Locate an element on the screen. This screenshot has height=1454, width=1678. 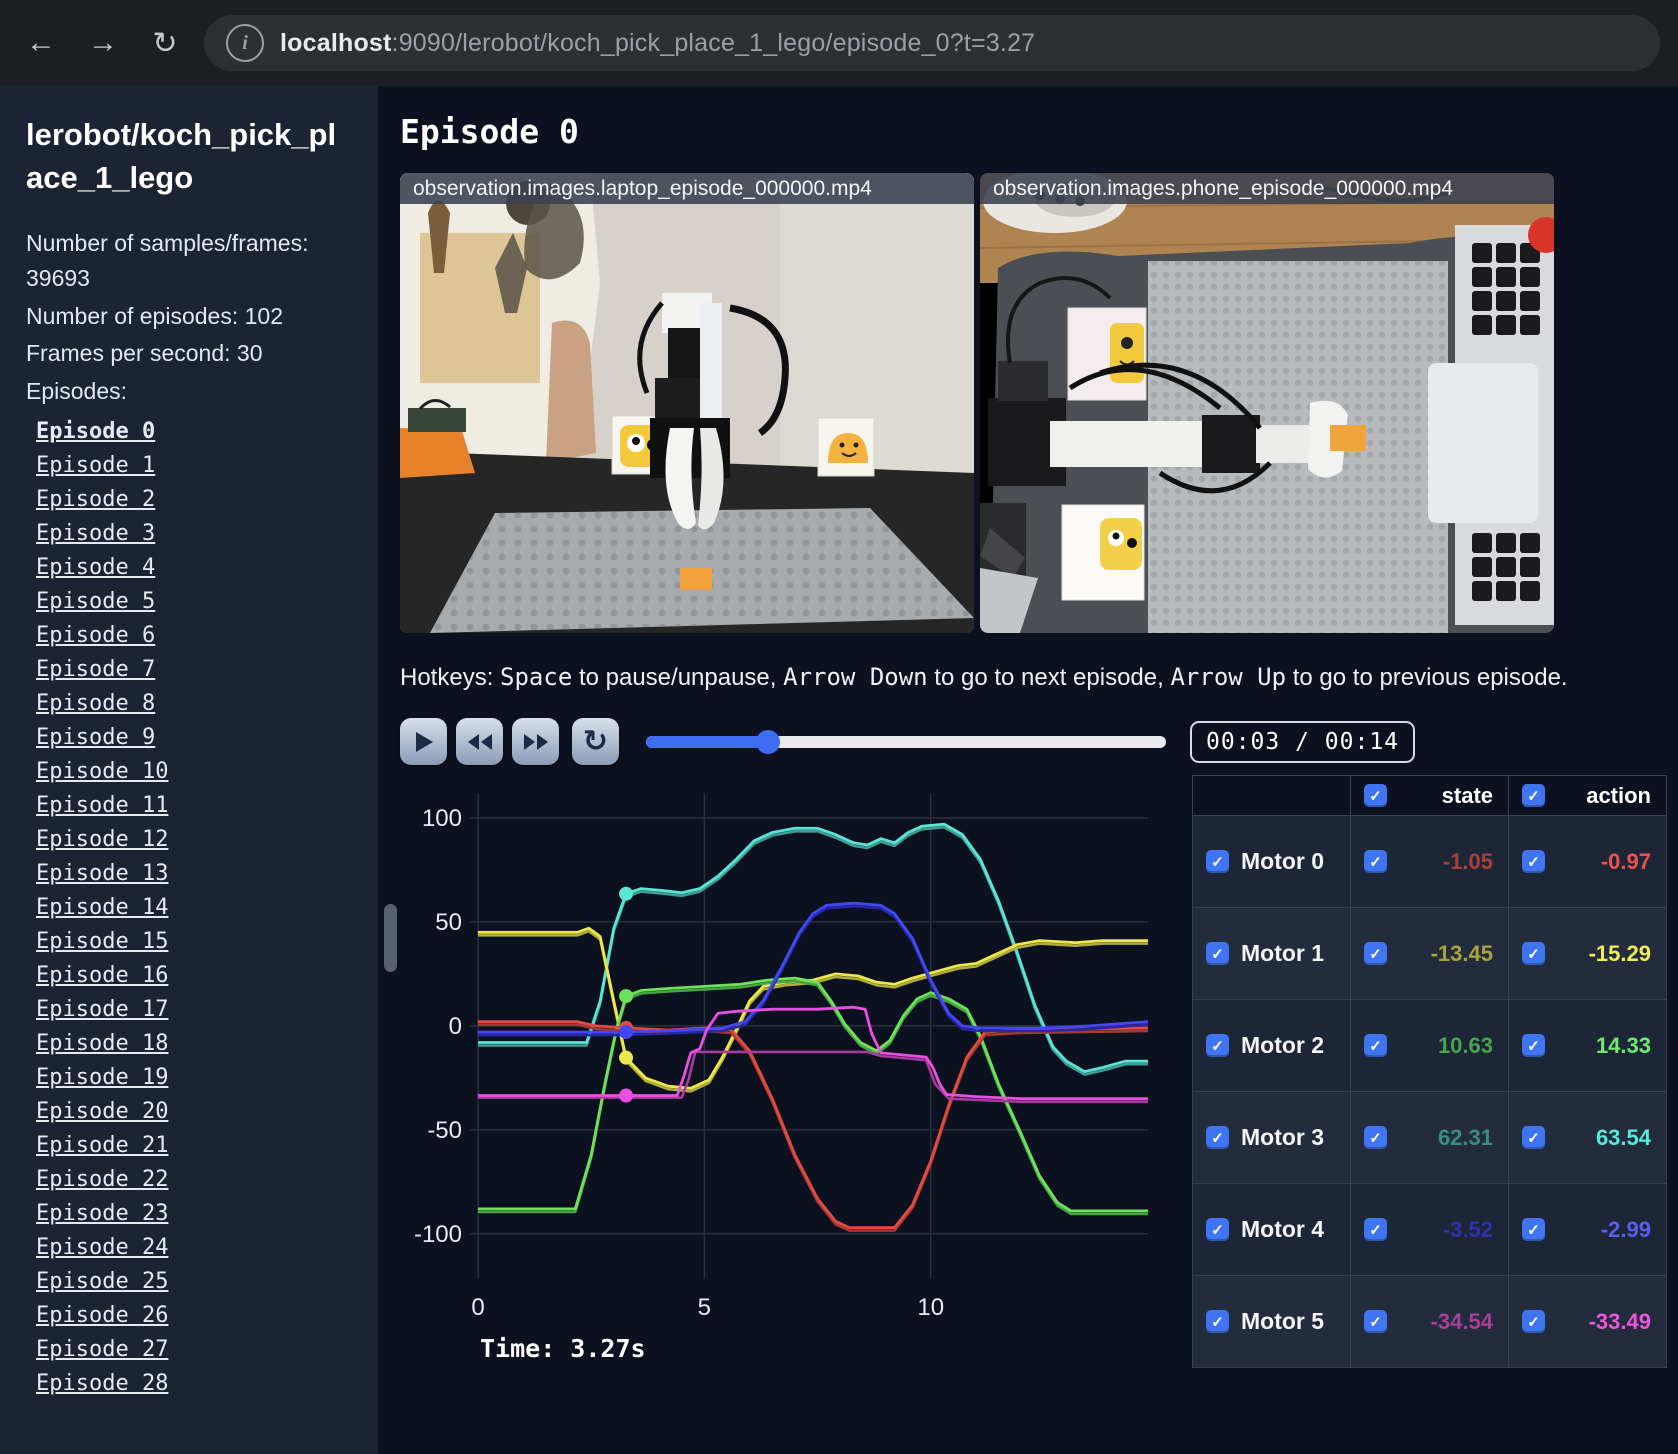
motor-label: Motor 3 is located at coordinates (1283, 1137).